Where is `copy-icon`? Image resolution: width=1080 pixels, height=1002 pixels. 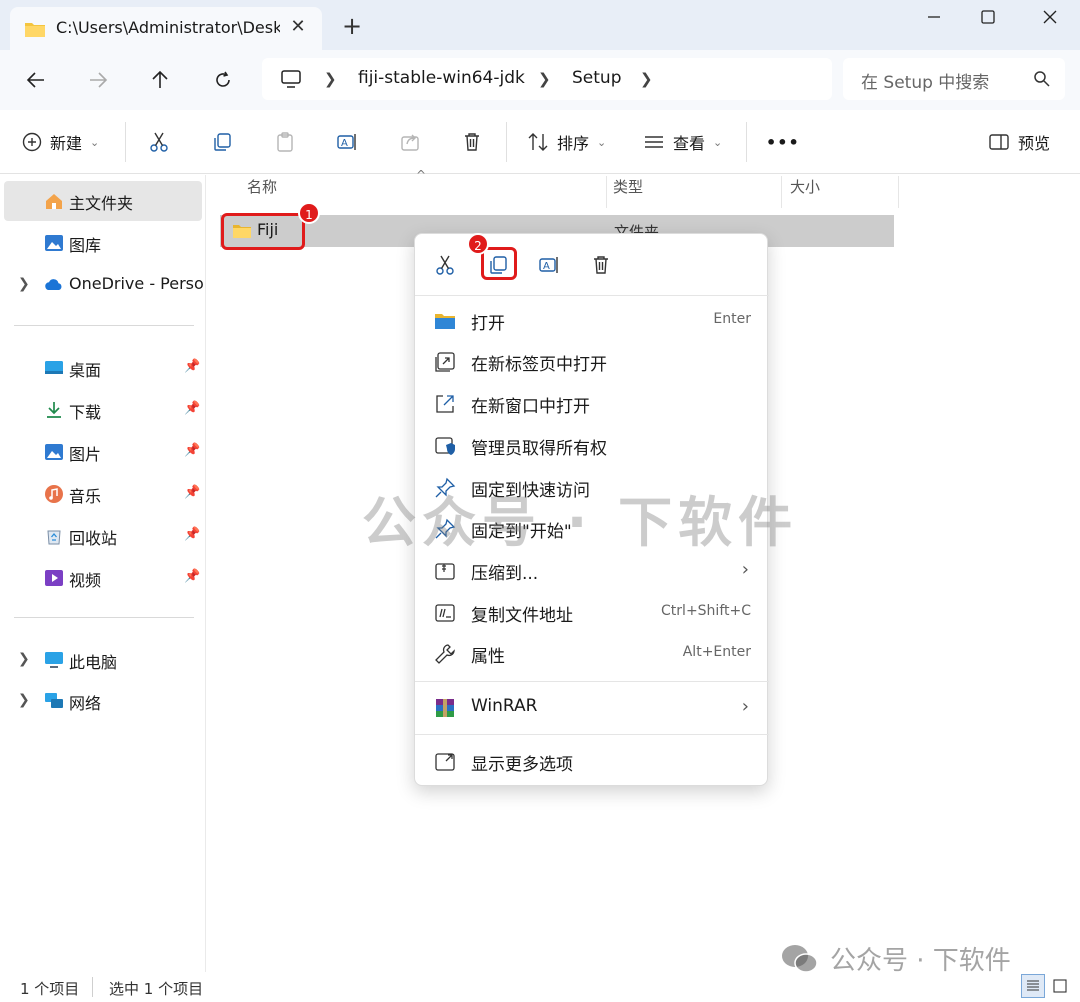 copy-icon is located at coordinates (222, 142).